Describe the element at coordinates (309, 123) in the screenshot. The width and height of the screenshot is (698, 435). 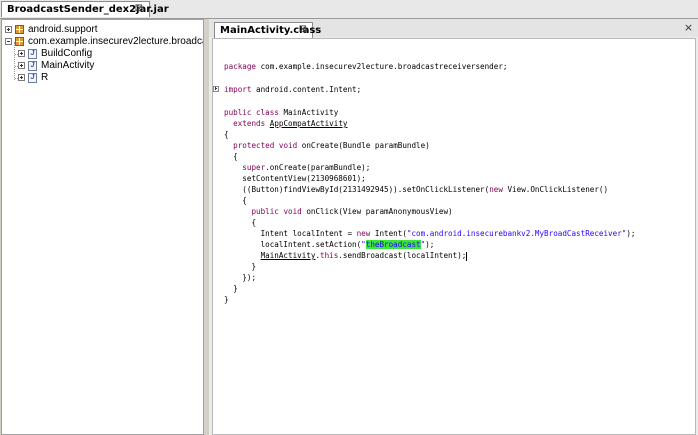
I see `superclass-link: AppCompatActivity` at that location.